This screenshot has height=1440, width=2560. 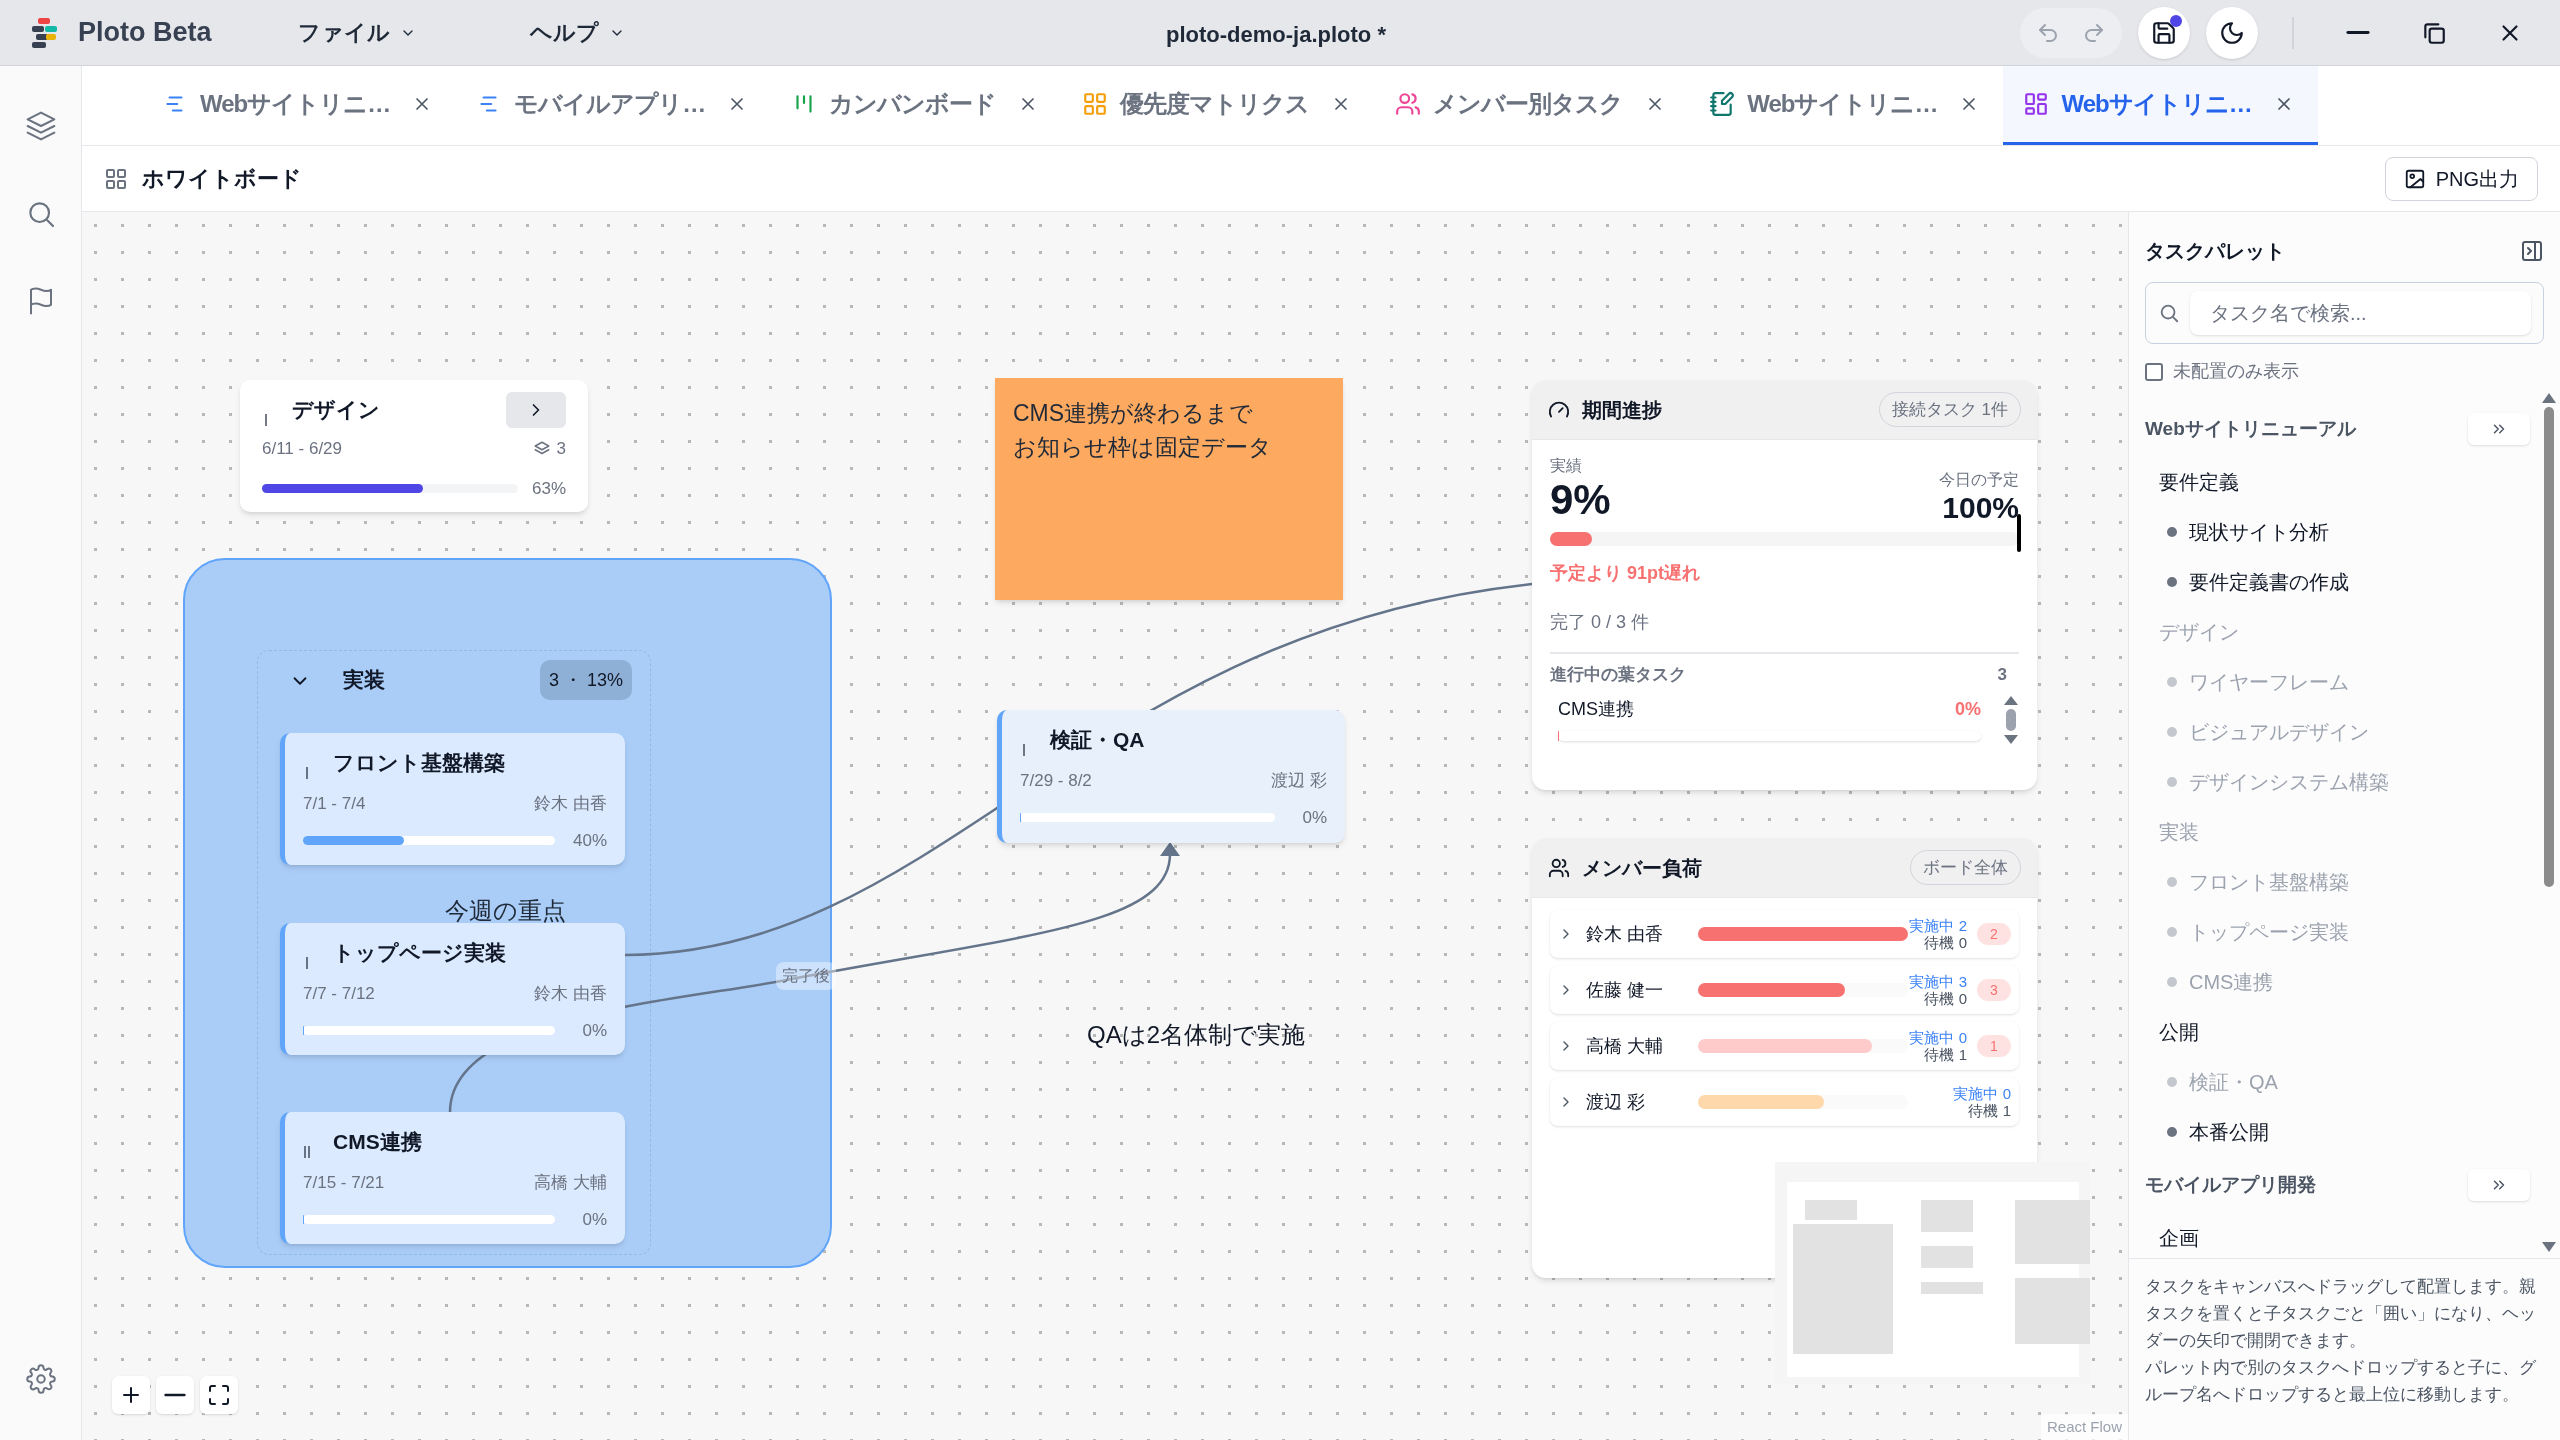 I want to click on tab: 優先度マトリクス, so click(x=1219, y=105).